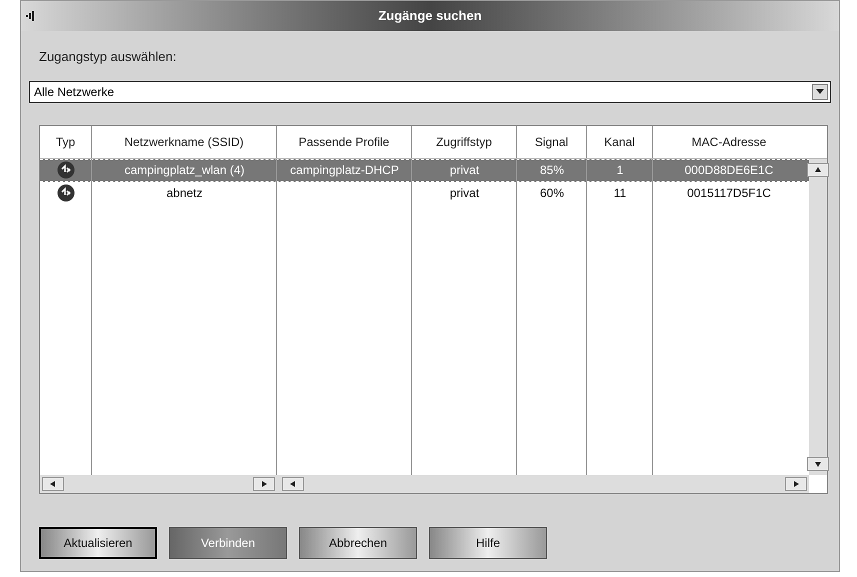  Describe the element at coordinates (425, 193) in the screenshot. I see `network-row: abnetz privat 60% 11 0015117D5F1C` at that location.